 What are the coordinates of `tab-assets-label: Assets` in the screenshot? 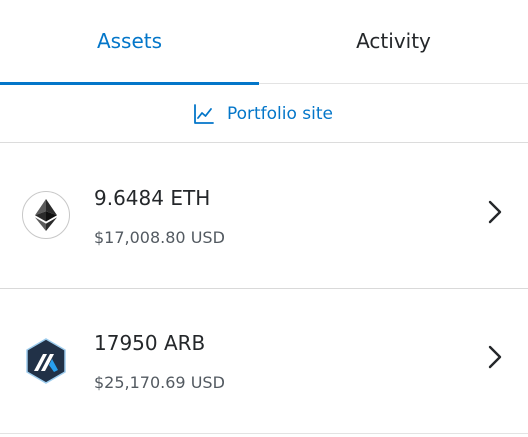 It's located at (129, 41).